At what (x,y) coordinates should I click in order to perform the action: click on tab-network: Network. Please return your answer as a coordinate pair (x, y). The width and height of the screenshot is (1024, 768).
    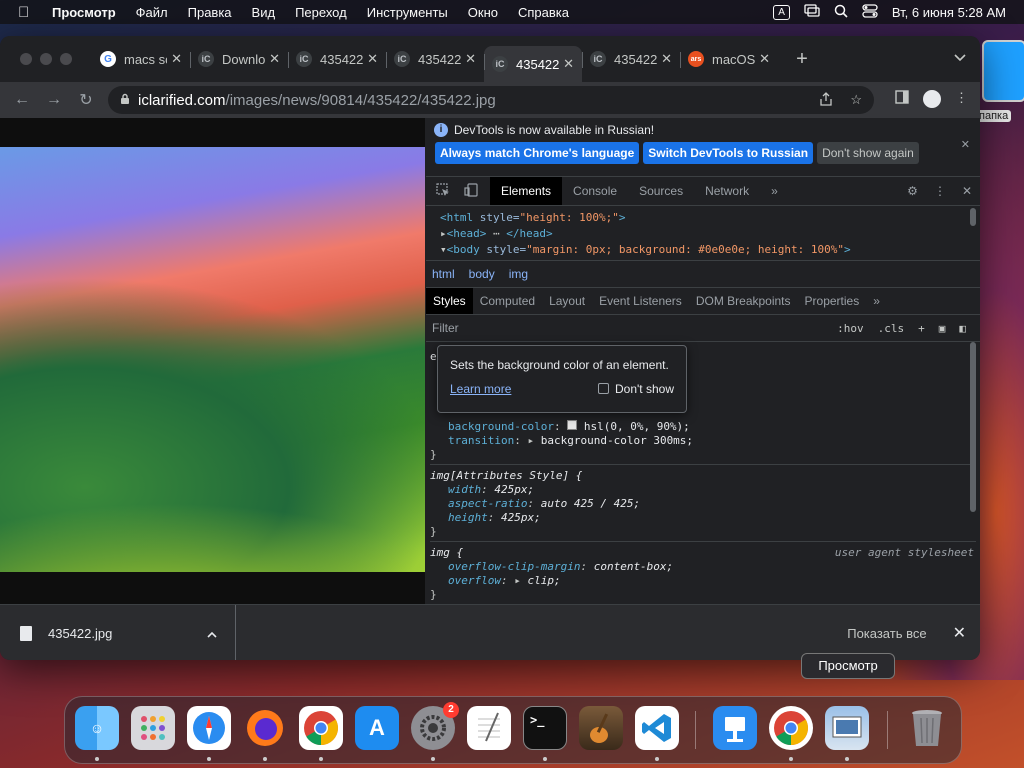
    Looking at the image, I should click on (727, 191).